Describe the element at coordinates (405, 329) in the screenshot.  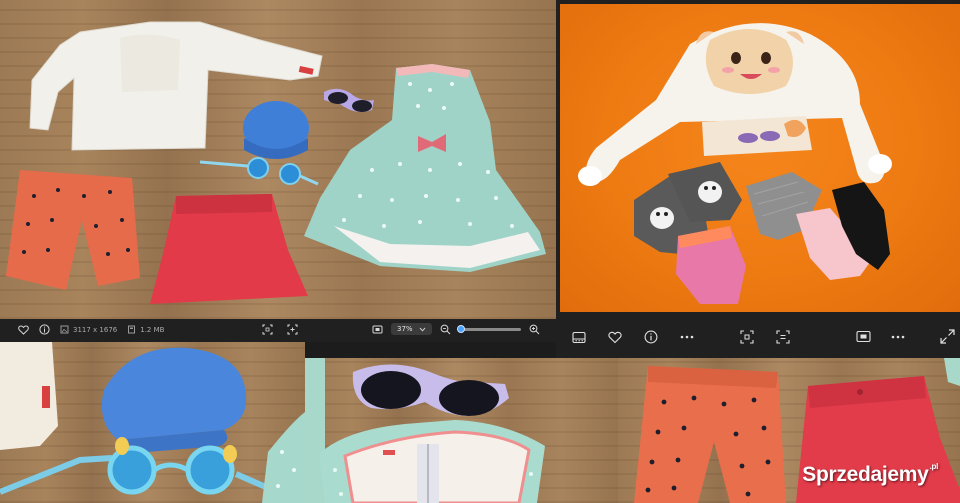
I see `zoom-level-value: 37%` at that location.